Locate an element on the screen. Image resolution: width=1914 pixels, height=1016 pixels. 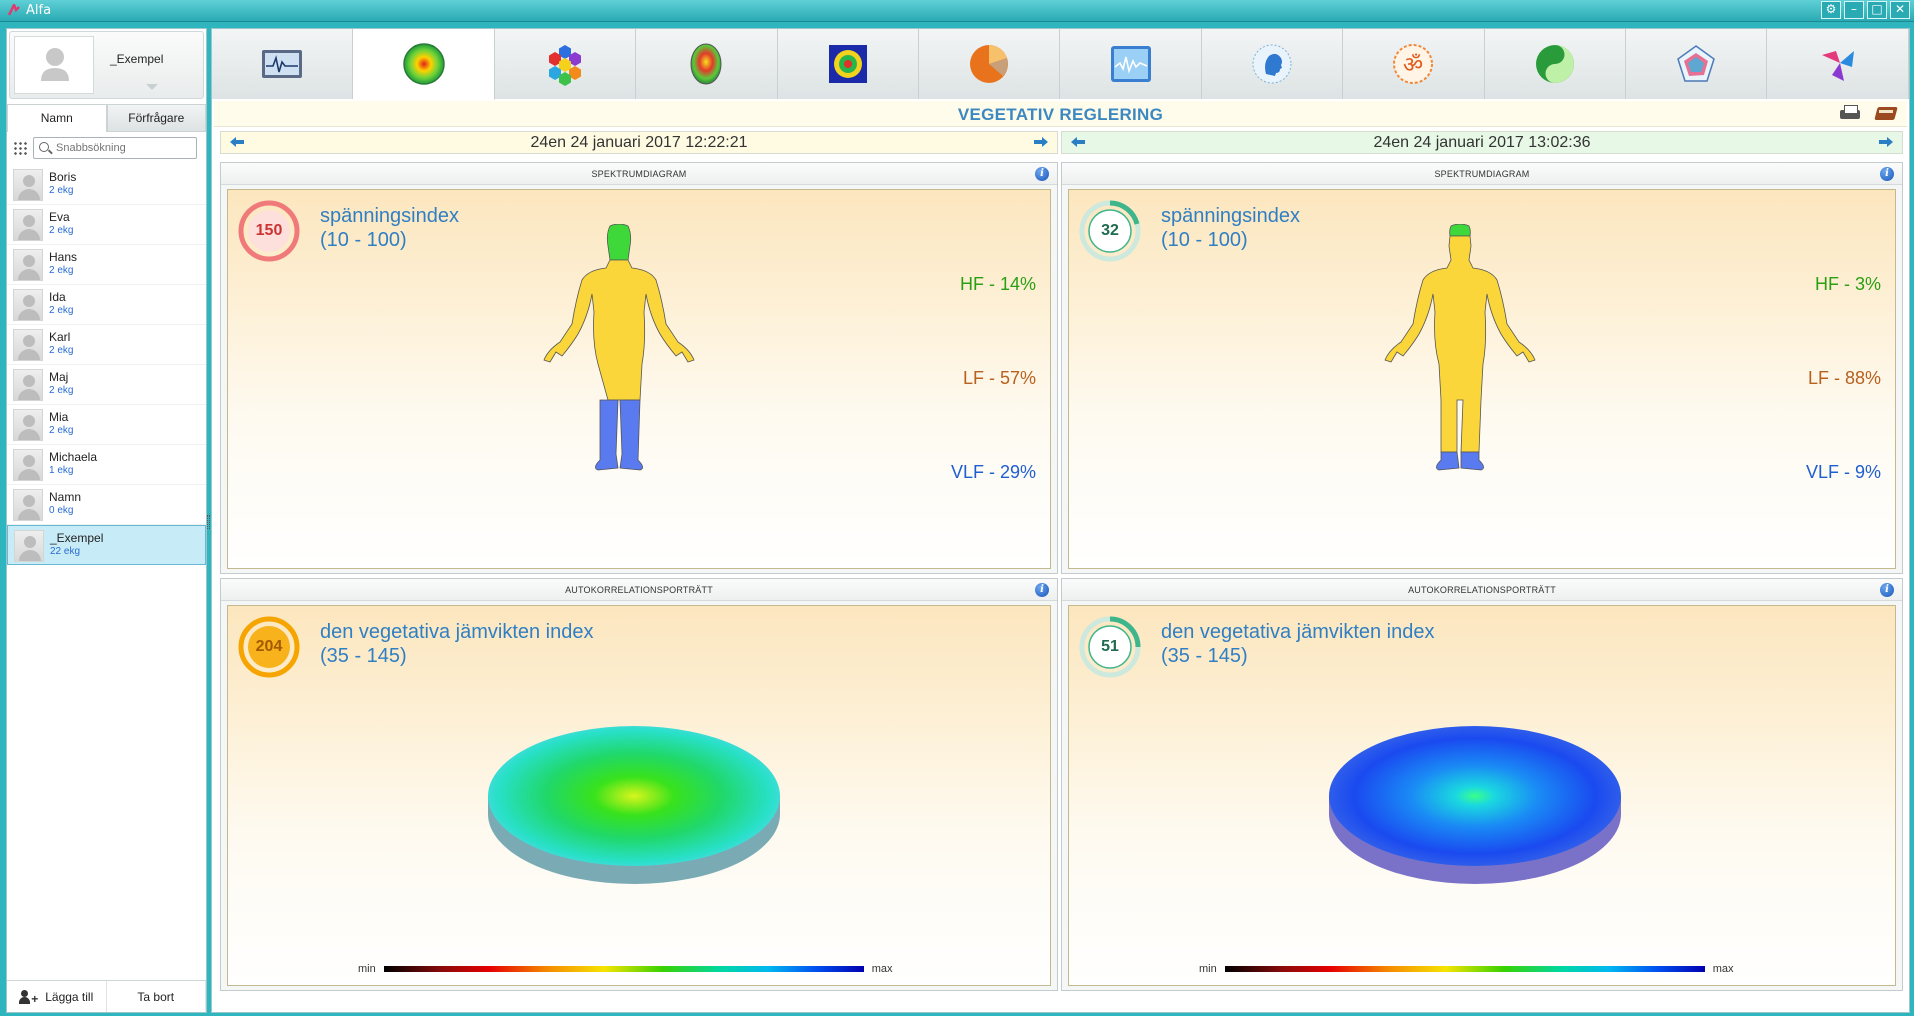
waveform-icon is located at coordinates (1130, 64).